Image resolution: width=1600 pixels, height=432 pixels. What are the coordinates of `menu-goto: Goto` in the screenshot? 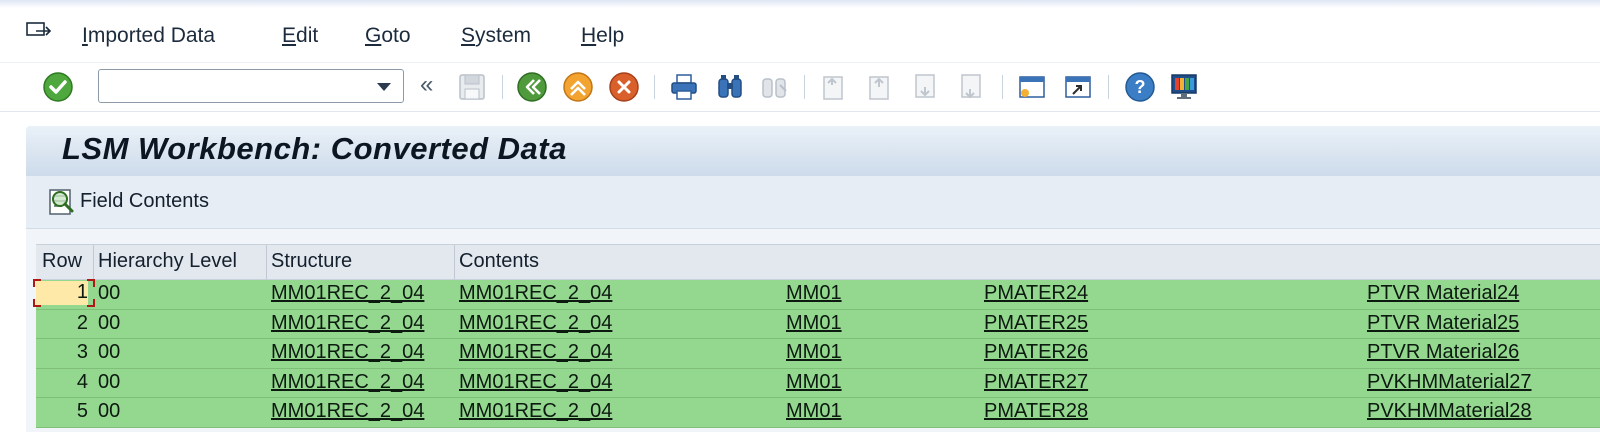 It's located at (388, 36).